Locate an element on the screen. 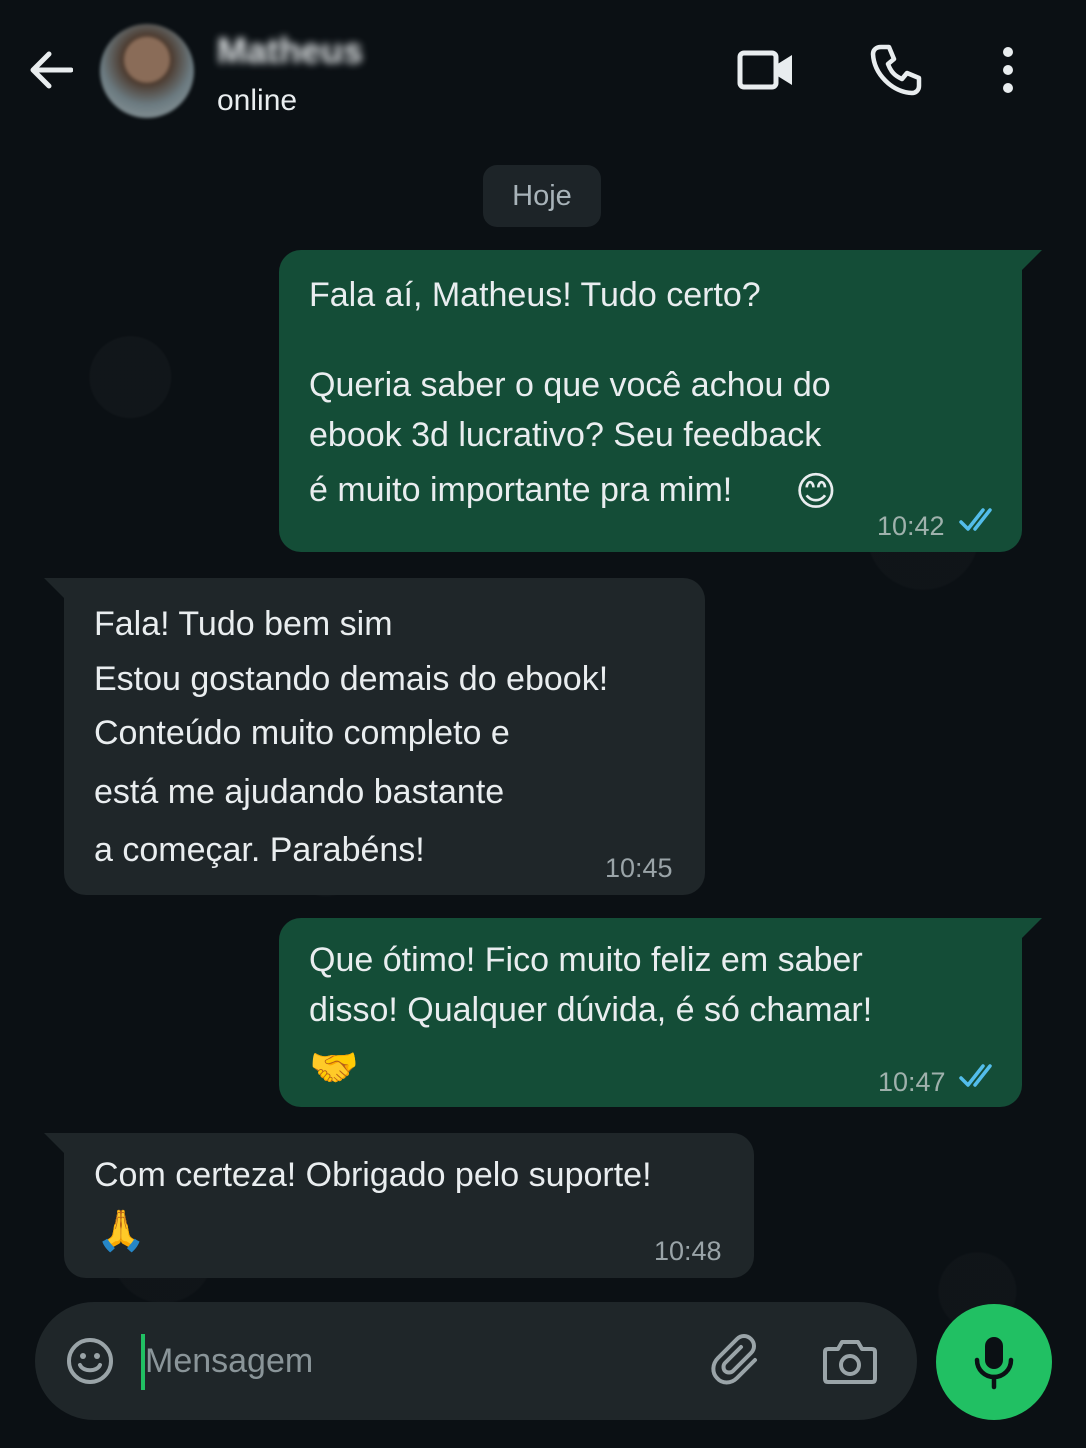  video-call-button is located at coordinates (766, 70).